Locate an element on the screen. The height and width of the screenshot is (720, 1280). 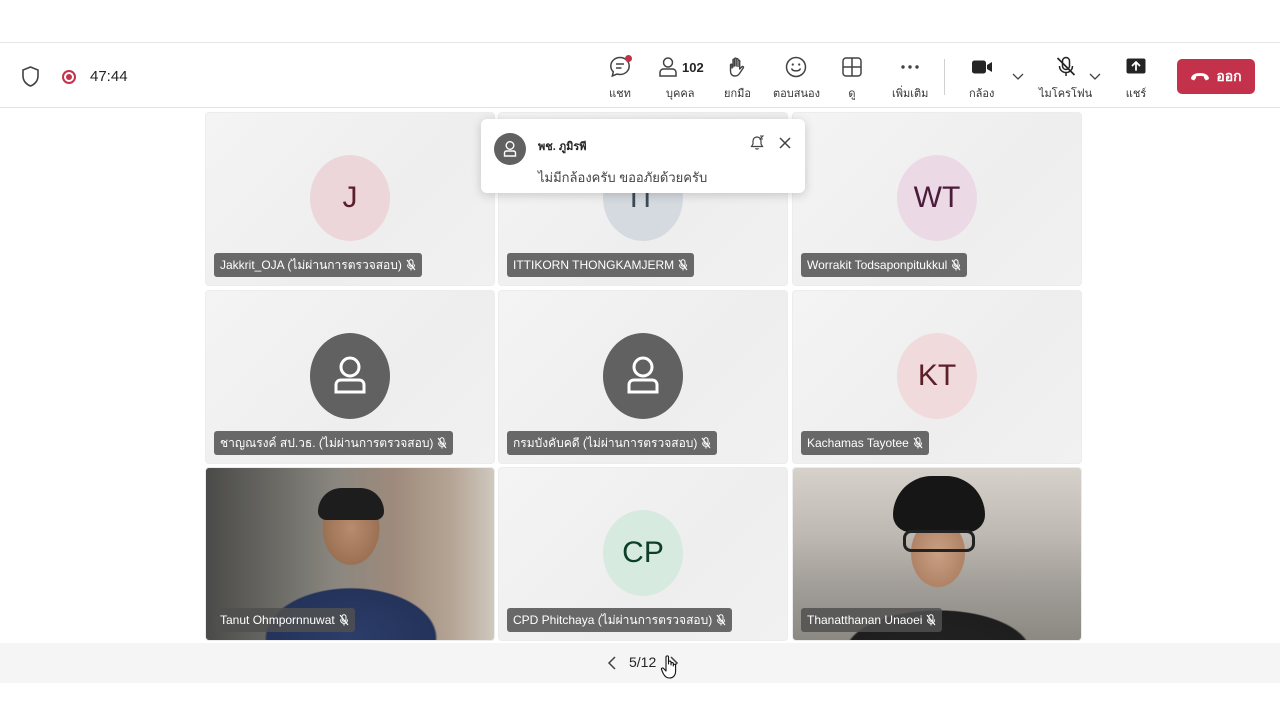
participant-name: CPD Phitchaya (ไม่ผ่านการตรวจสอบ) is located at coordinates (613, 619).